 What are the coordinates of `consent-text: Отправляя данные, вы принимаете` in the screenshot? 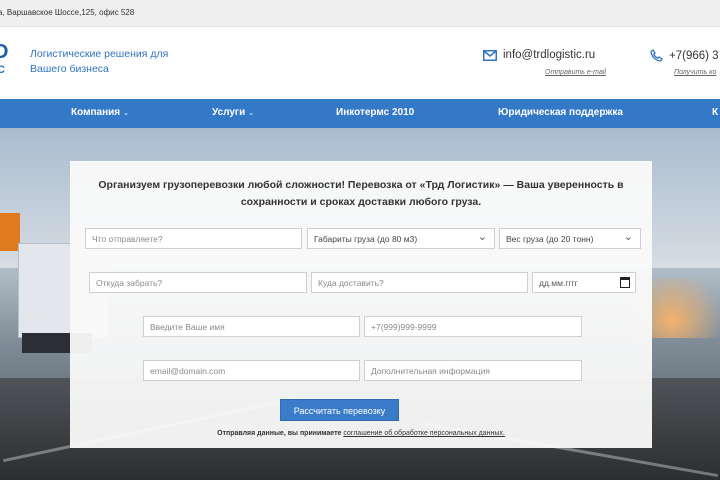 It's located at (279, 433).